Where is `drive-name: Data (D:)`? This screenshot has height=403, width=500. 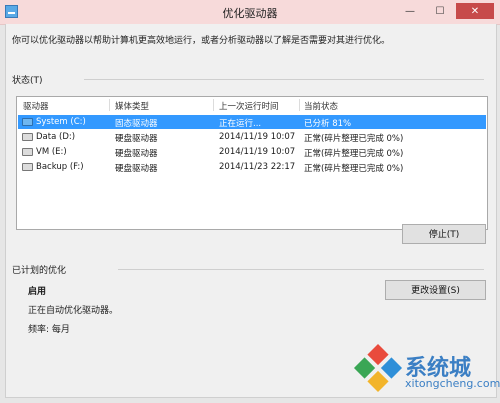
drive-name: Data (D:) is located at coordinates (56, 137).